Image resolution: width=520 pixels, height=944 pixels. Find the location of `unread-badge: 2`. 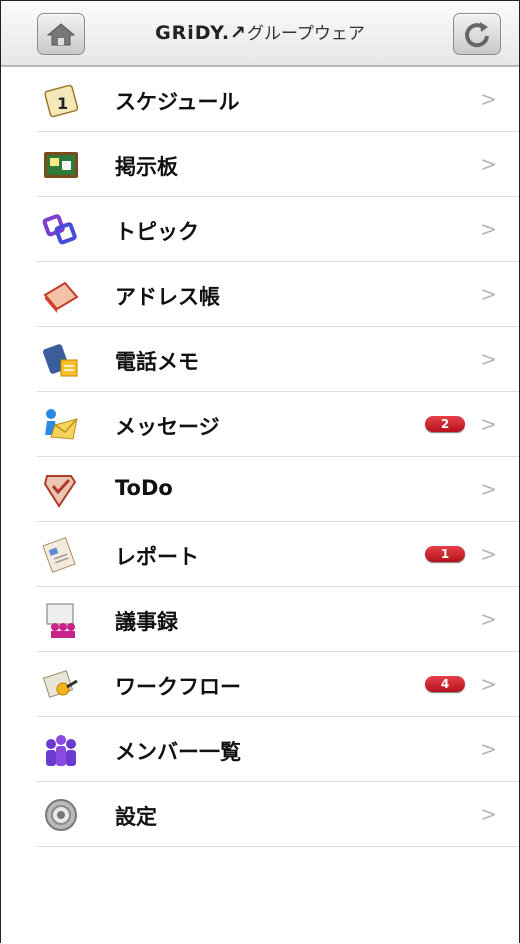

unread-badge: 2 is located at coordinates (445, 424).